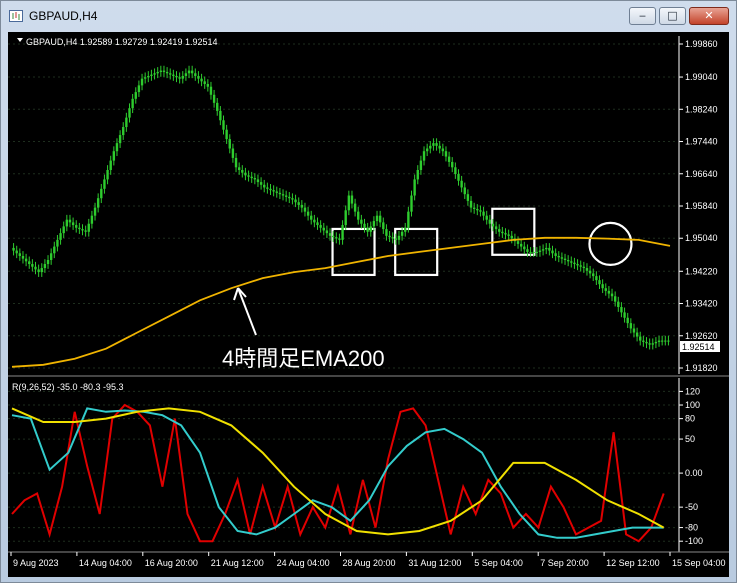  I want to click on time-tick-label: 15 Sep 04:00, so click(699, 563).